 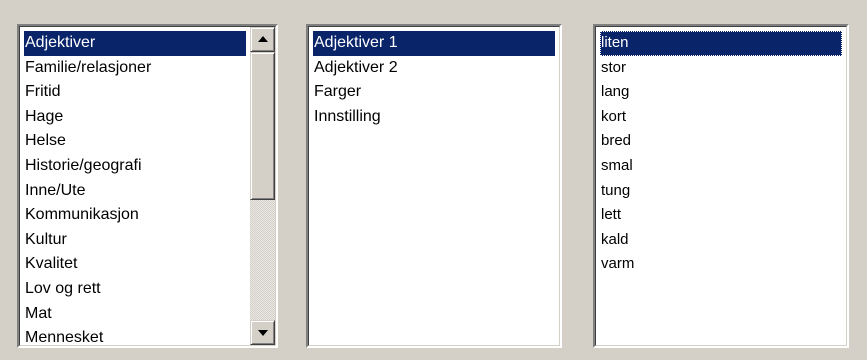 What do you see at coordinates (135, 68) in the screenshot?
I see `category-item: Familie/relasjoner` at bounding box center [135, 68].